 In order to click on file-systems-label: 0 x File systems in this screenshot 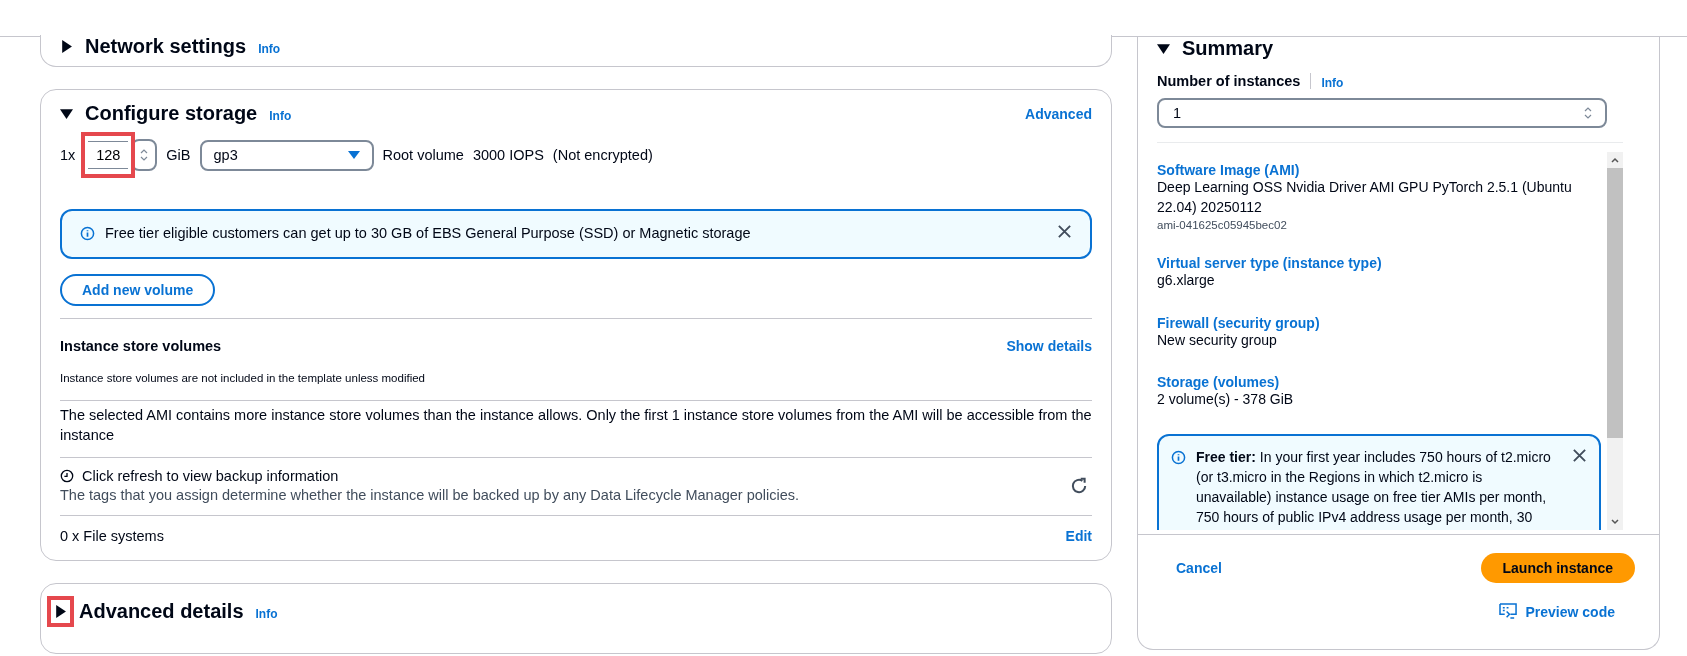, I will do `click(112, 536)`.